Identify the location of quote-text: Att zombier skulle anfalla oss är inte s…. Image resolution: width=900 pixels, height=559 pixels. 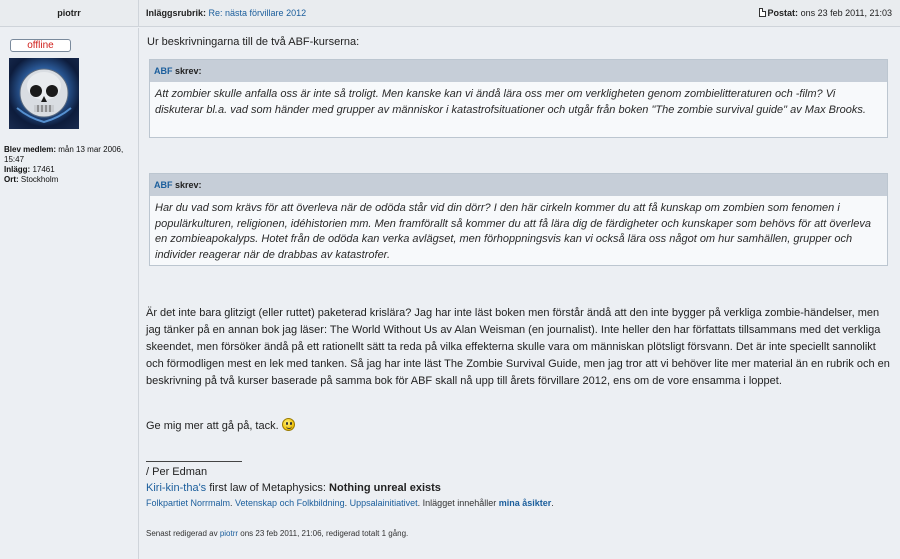
(510, 102).